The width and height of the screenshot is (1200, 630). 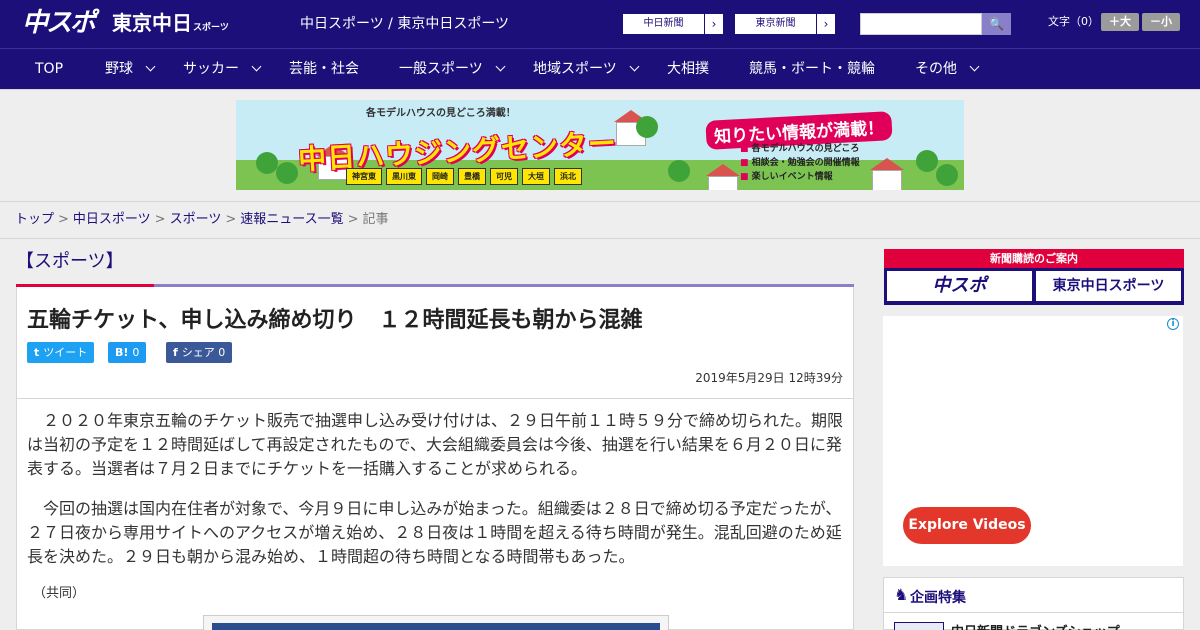 I want to click on banner-city: 豊橋, so click(x=472, y=176).